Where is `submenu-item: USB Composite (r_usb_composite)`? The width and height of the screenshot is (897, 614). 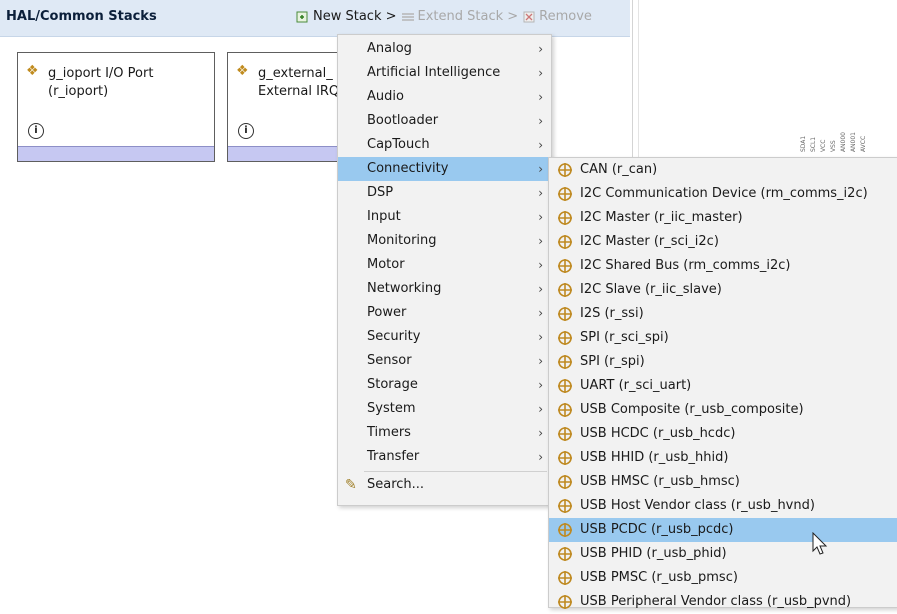
submenu-item: USB Composite (r_usb_composite) is located at coordinates (723, 410).